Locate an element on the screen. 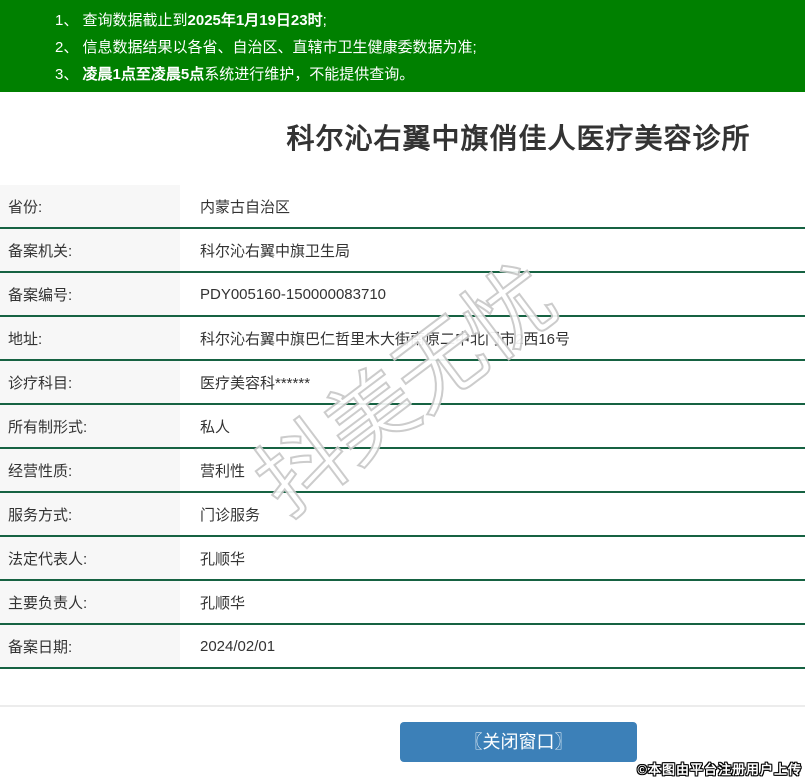 The image size is (805, 780). row-value: 医疗美容科****** is located at coordinates (255, 383).